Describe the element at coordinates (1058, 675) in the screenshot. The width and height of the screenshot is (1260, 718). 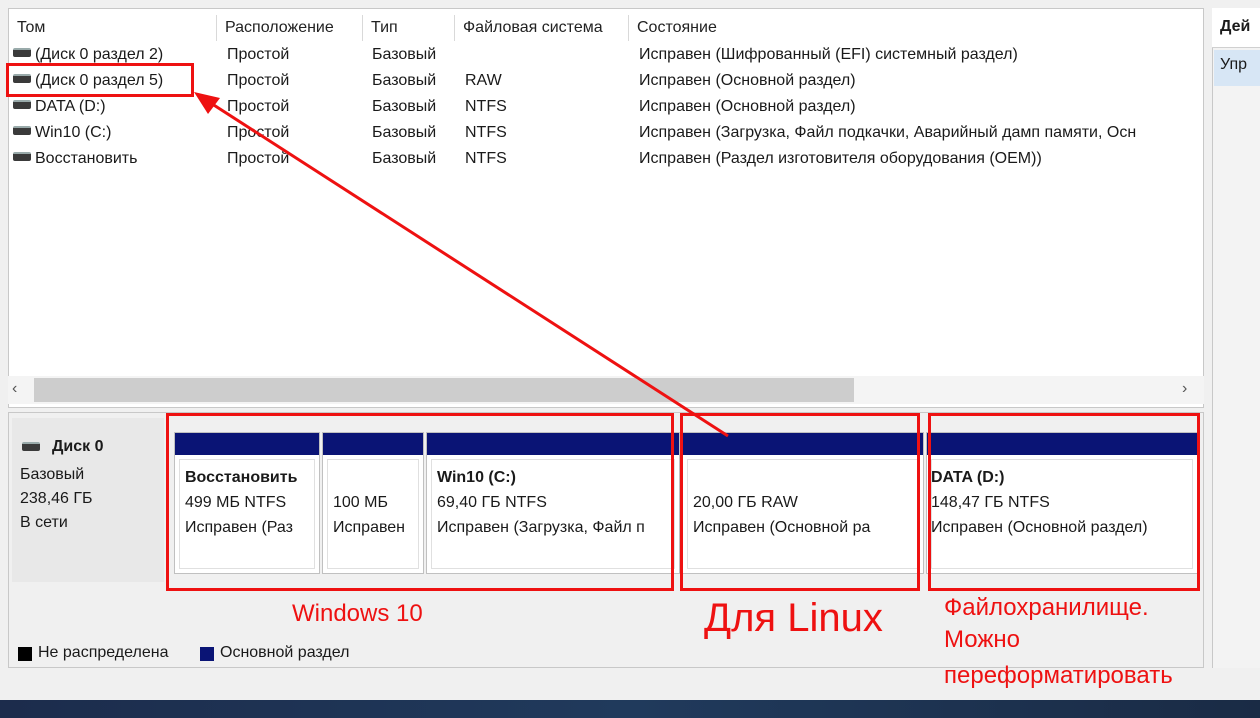
I see `annotation-storage-text-3: переформатировать` at that location.